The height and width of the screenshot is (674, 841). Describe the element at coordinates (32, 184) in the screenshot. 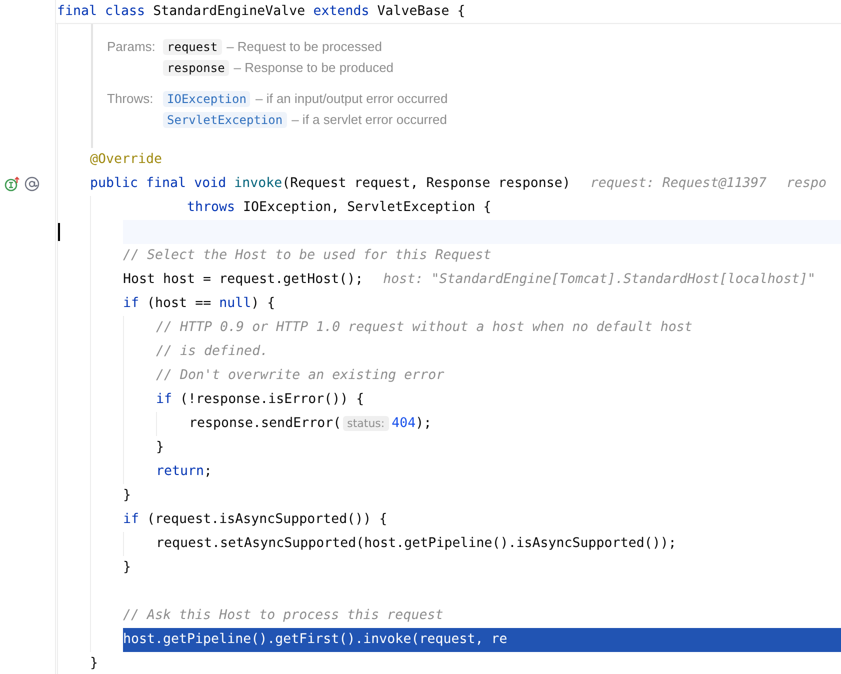

I see `annotation-at-icon` at that location.